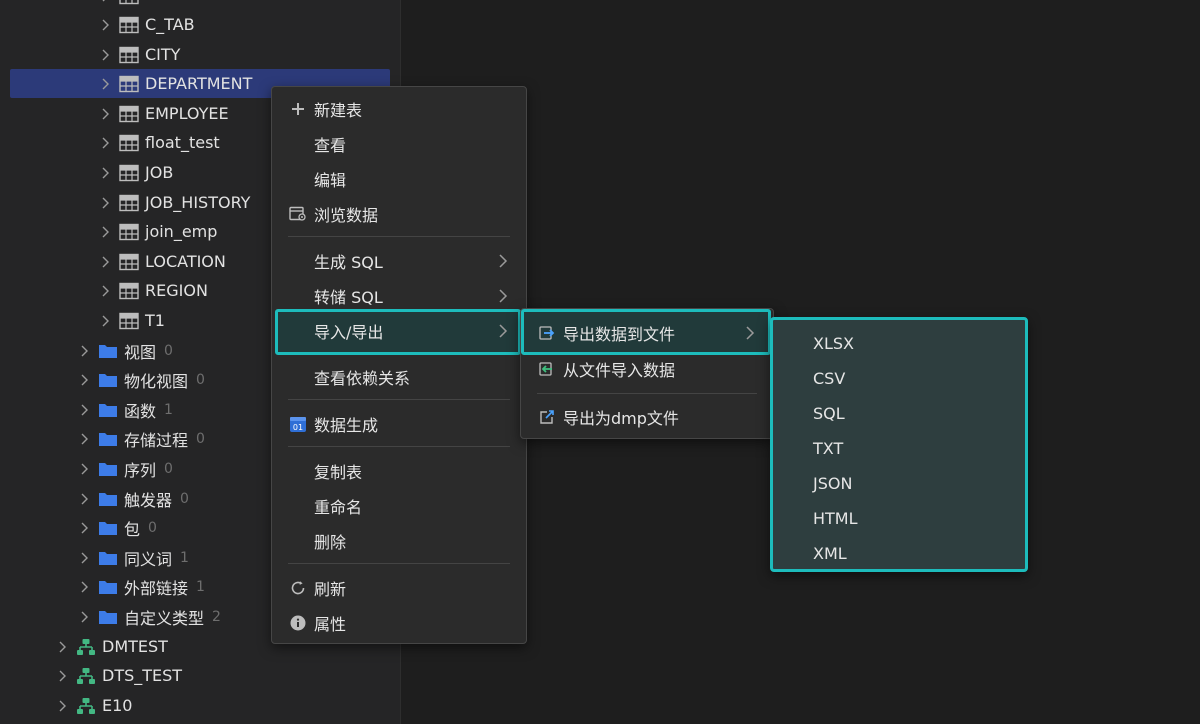 The image size is (1200, 724). I want to click on export-format-submenu: XLSX CSV SQL TXT JSON HTML XML, so click(899, 444).